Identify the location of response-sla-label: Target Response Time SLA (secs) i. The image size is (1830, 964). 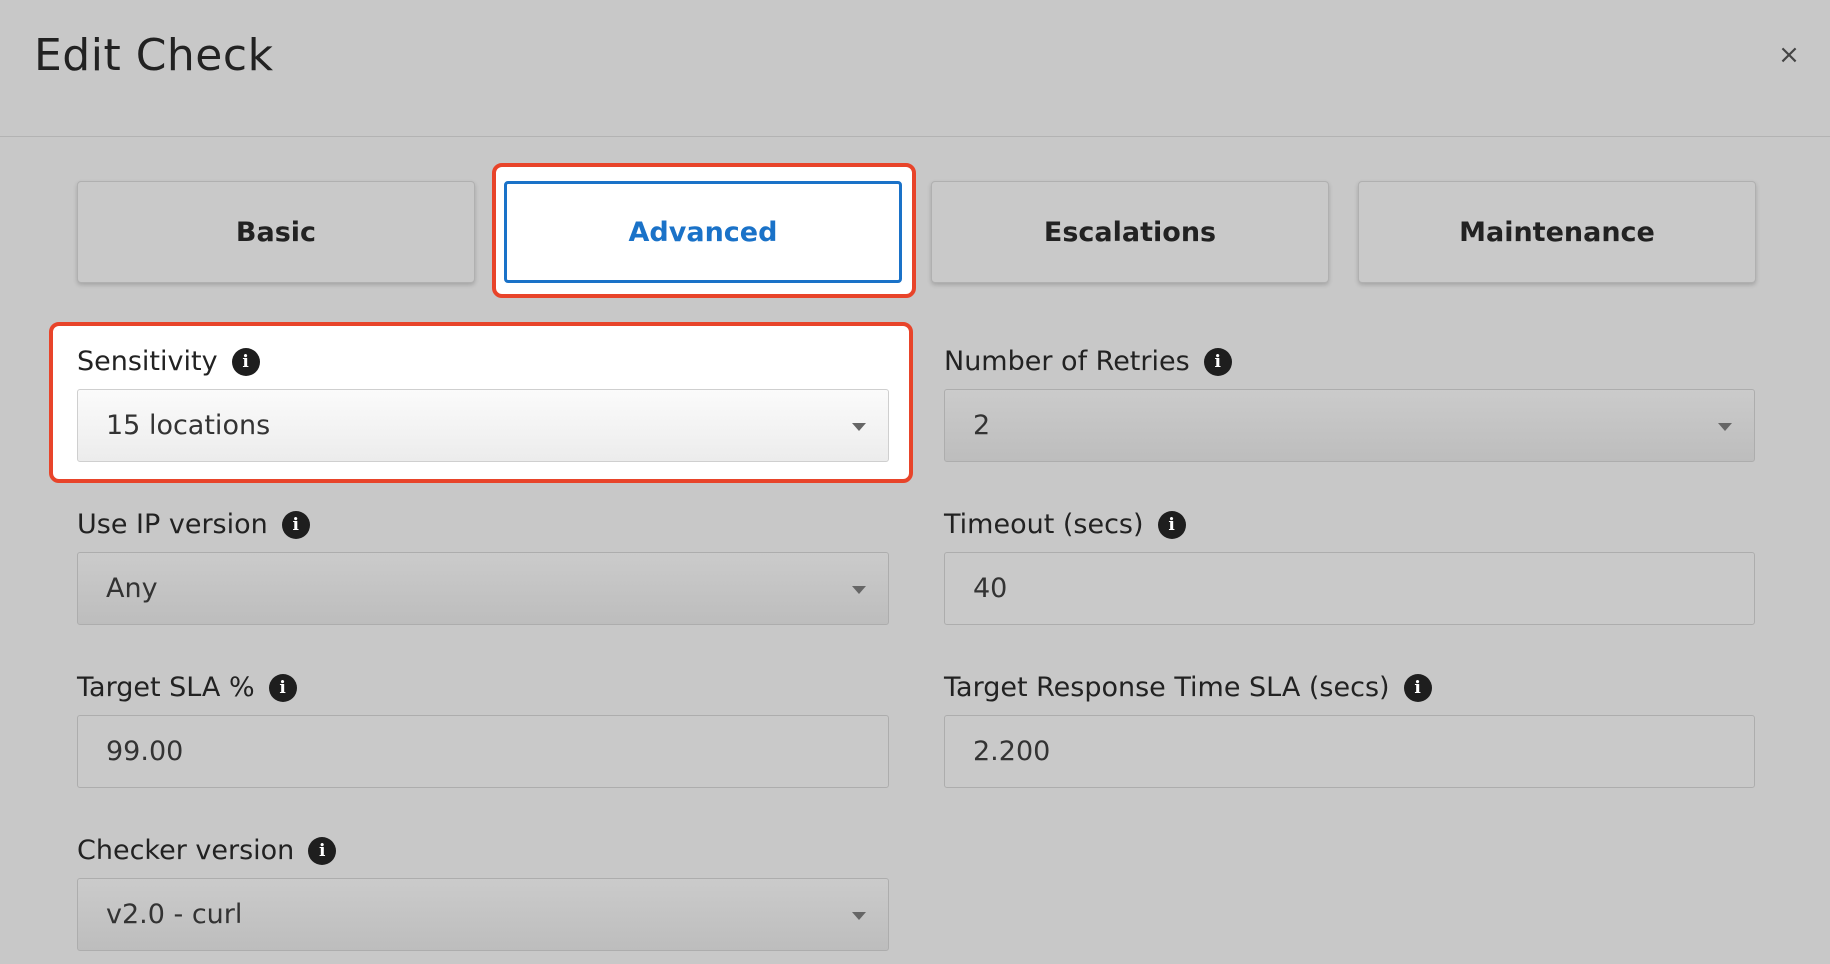
(1188, 687).